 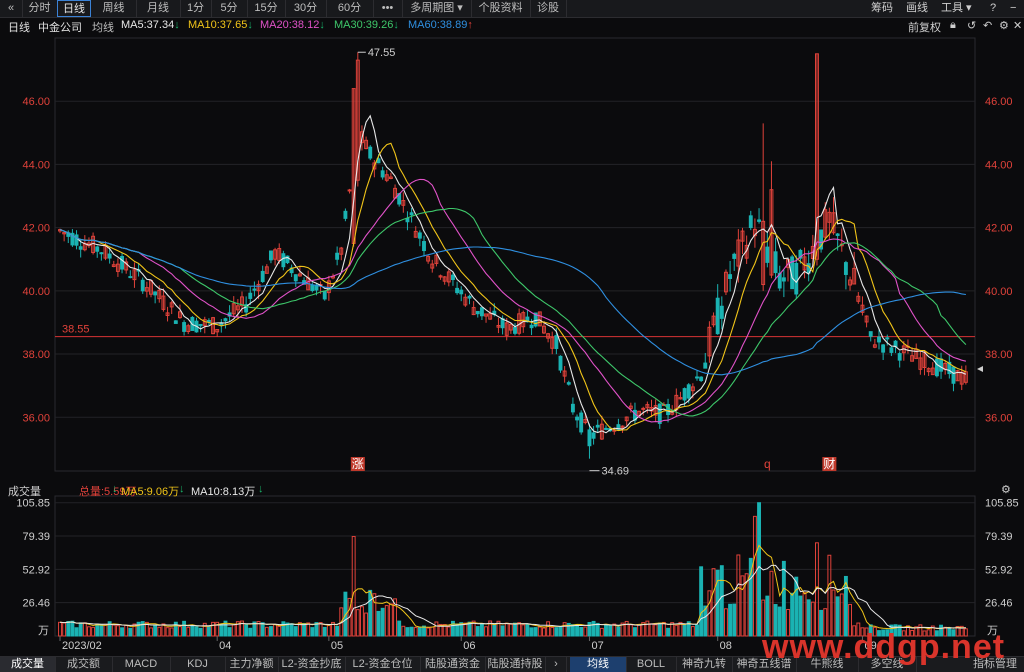 What do you see at coordinates (704, 664) in the screenshot?
I see `overlay-tab-2: 神奇九转` at bounding box center [704, 664].